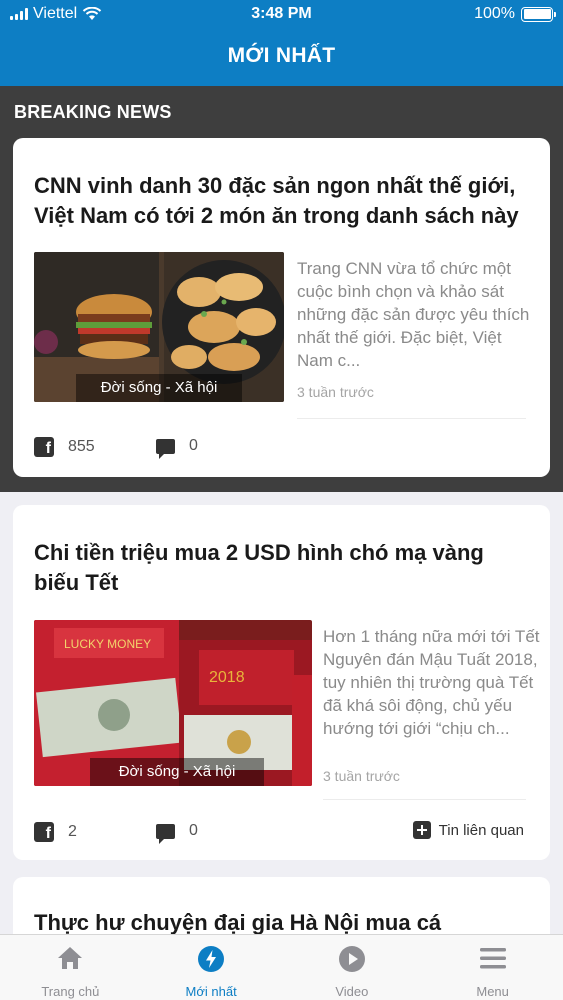  I want to click on facebook-share-count: f 855, so click(64, 447).